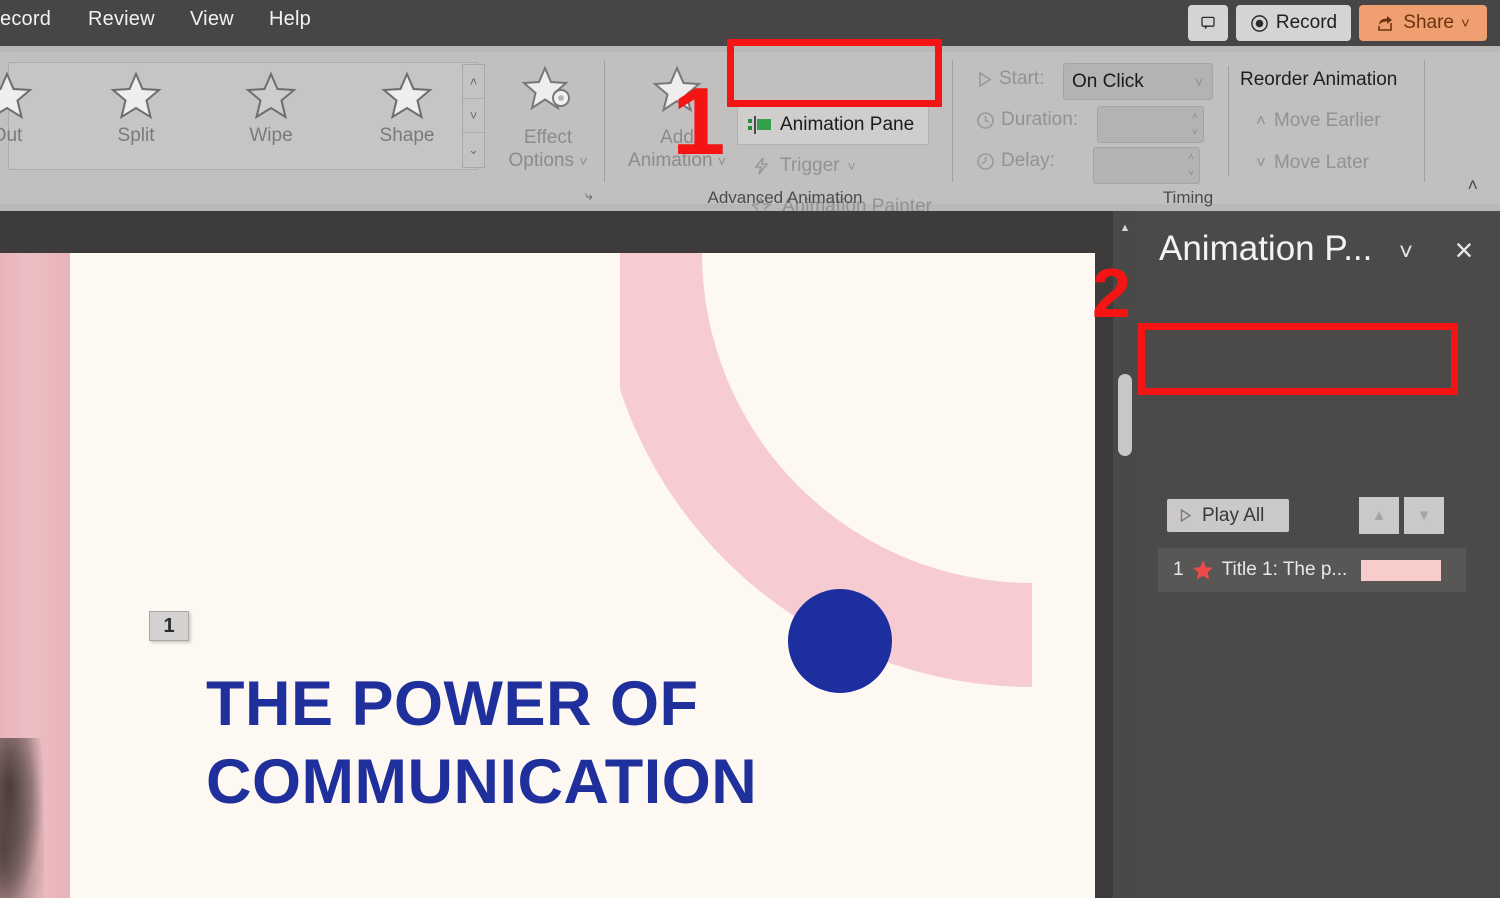  I want to click on slide-title-textbox: THE POWER OF COMMUNICATION, so click(481, 743).